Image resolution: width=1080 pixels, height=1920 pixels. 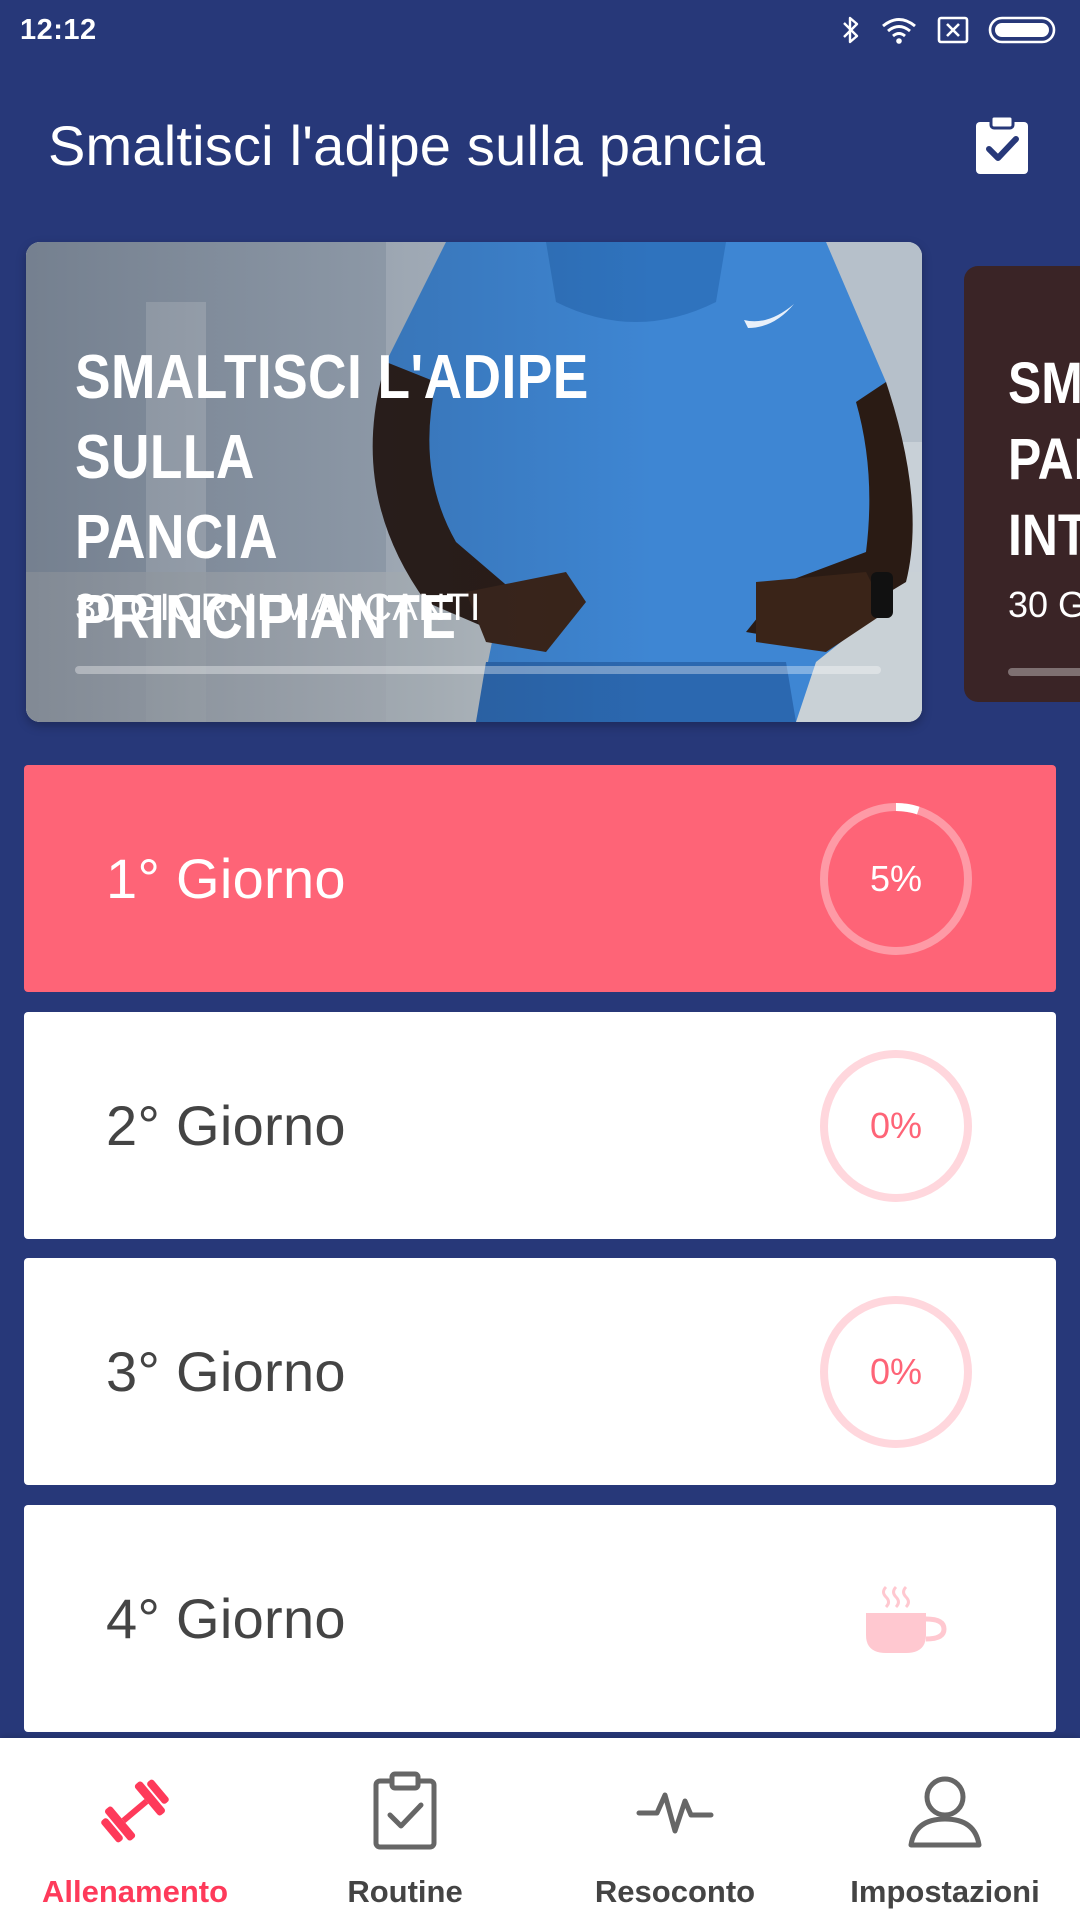 What do you see at coordinates (675, 1891) in the screenshot?
I see `nav-label: Resoconto` at bounding box center [675, 1891].